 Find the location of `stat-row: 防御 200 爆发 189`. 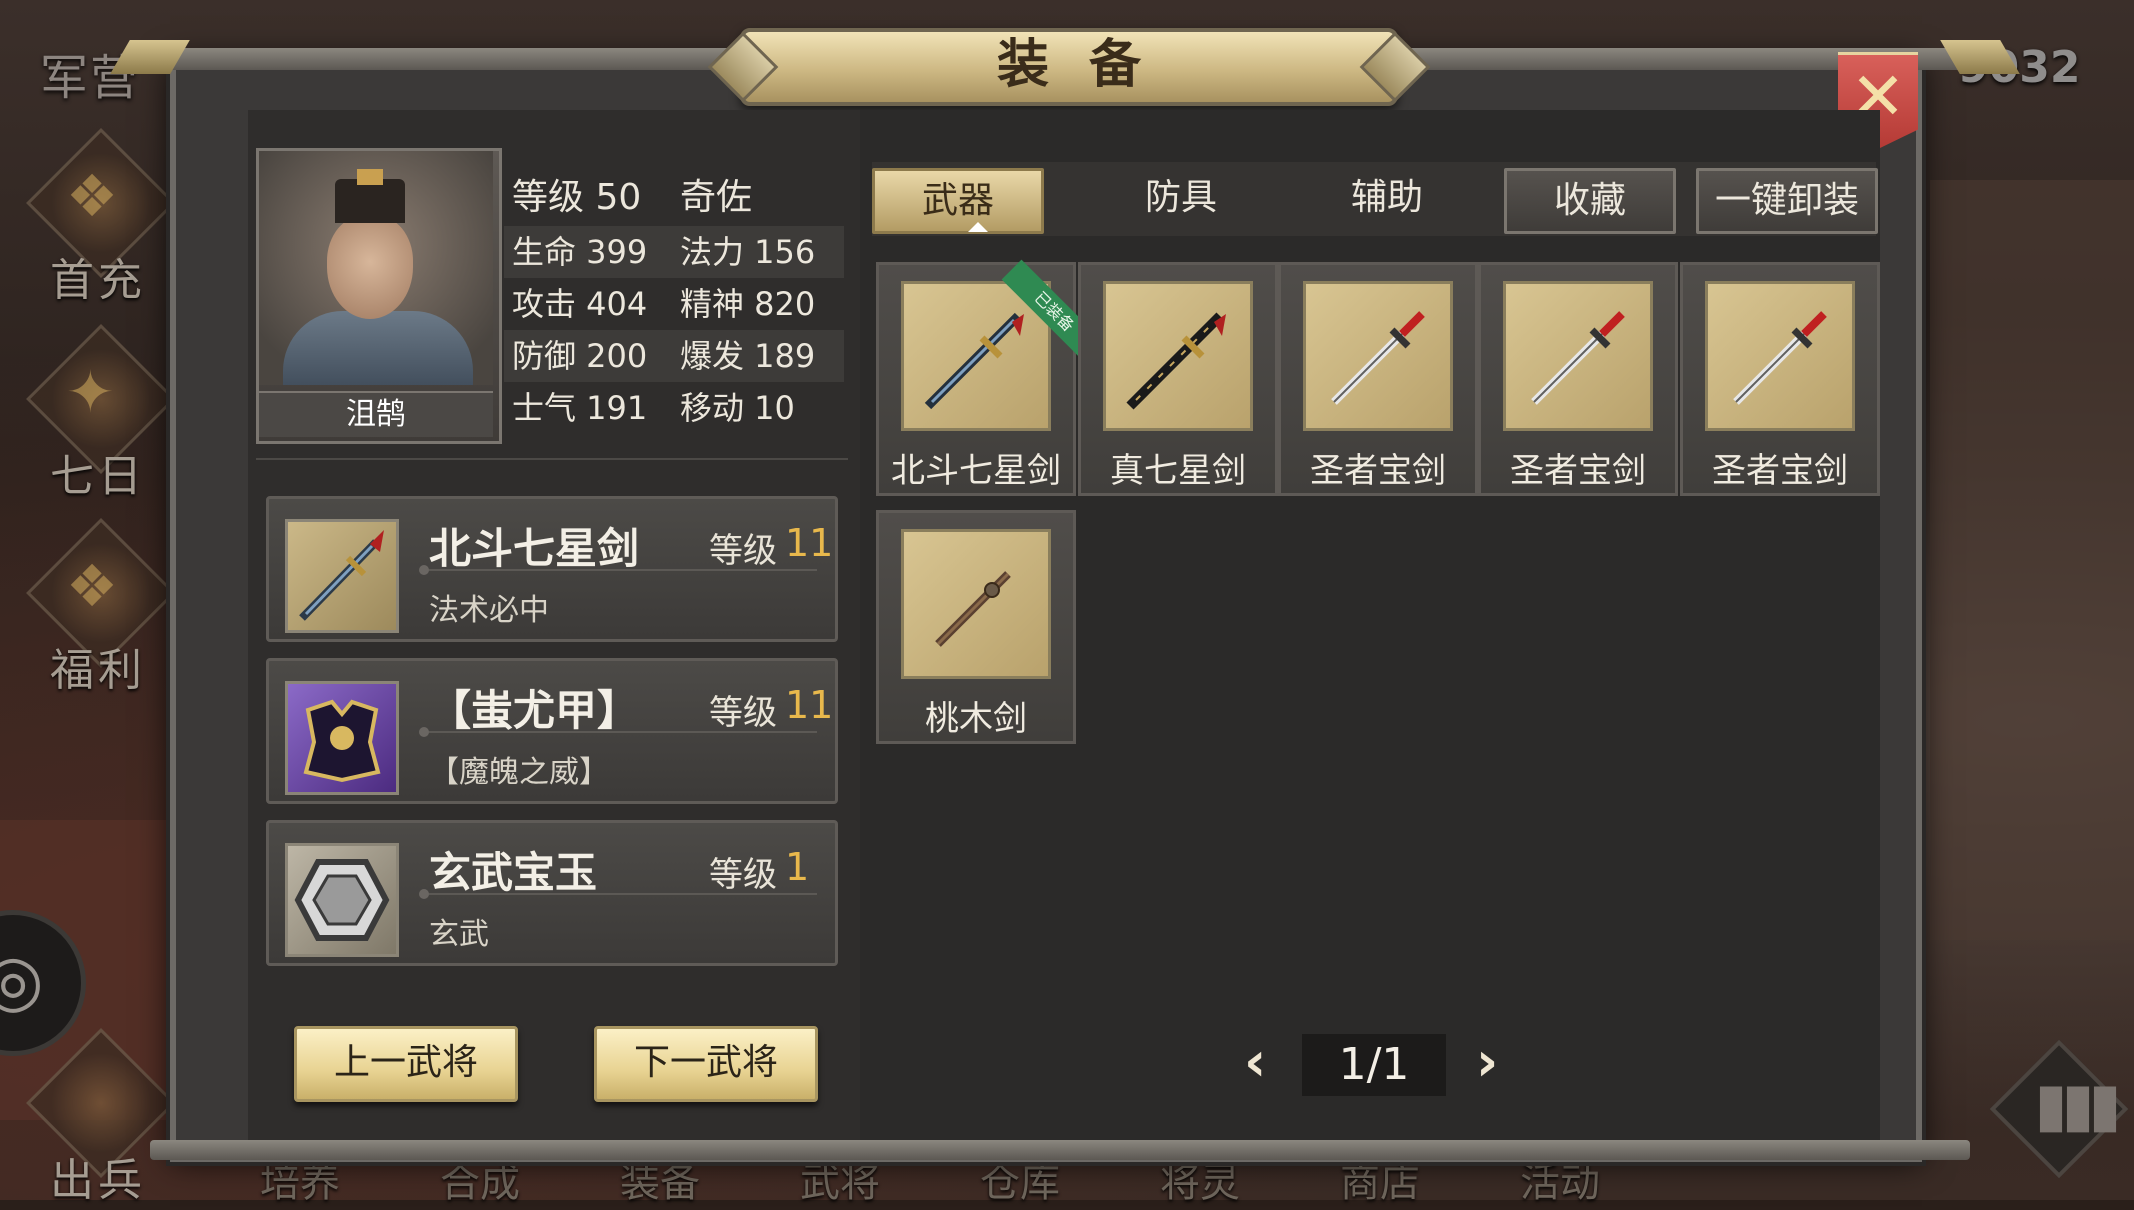

stat-row: 防御 200 爆发 189 is located at coordinates (674, 356).